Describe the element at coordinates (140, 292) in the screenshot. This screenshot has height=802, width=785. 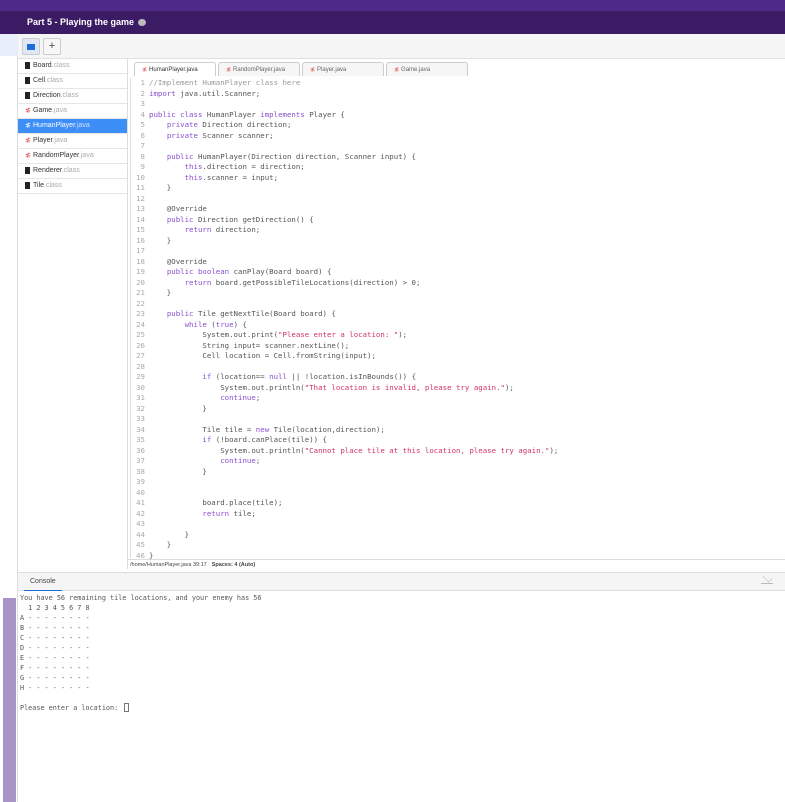
I see `line-number: 21` at that location.